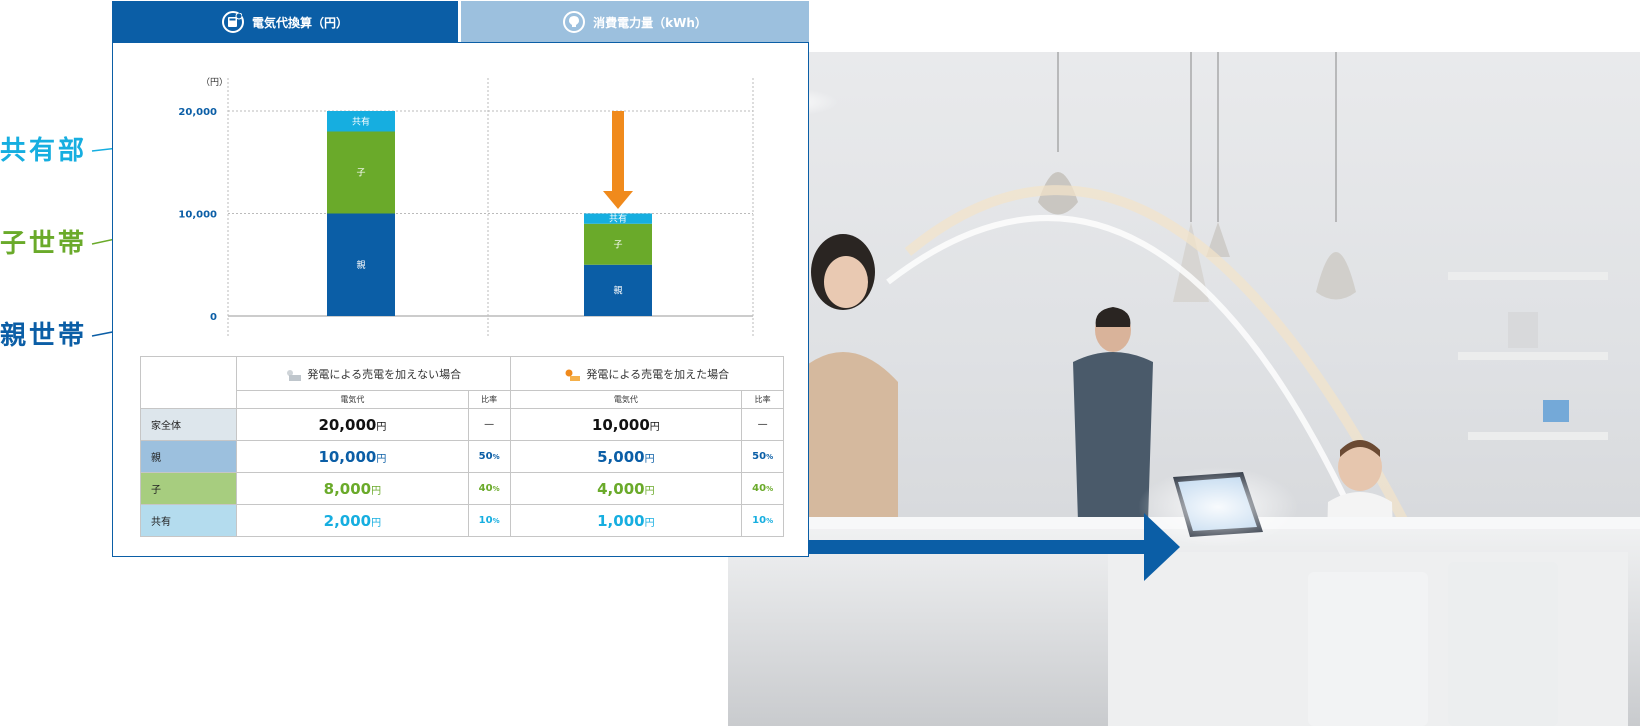 The height and width of the screenshot is (726, 1640). I want to click on side-label-parent-household: 親世帯, so click(44, 336).